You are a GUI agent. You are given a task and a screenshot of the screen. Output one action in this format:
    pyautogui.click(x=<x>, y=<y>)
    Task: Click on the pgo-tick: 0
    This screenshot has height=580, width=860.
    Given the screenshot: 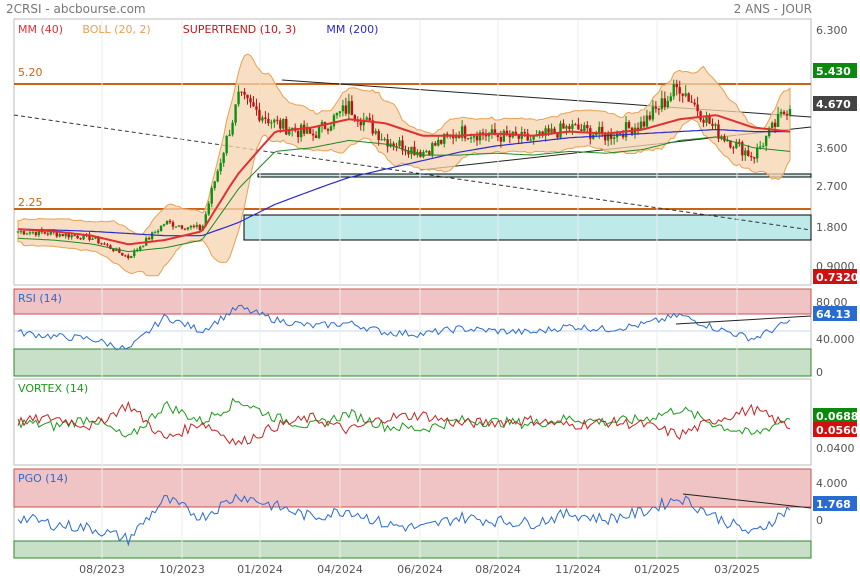 What is the action you would take?
    pyautogui.click(x=819, y=520)
    